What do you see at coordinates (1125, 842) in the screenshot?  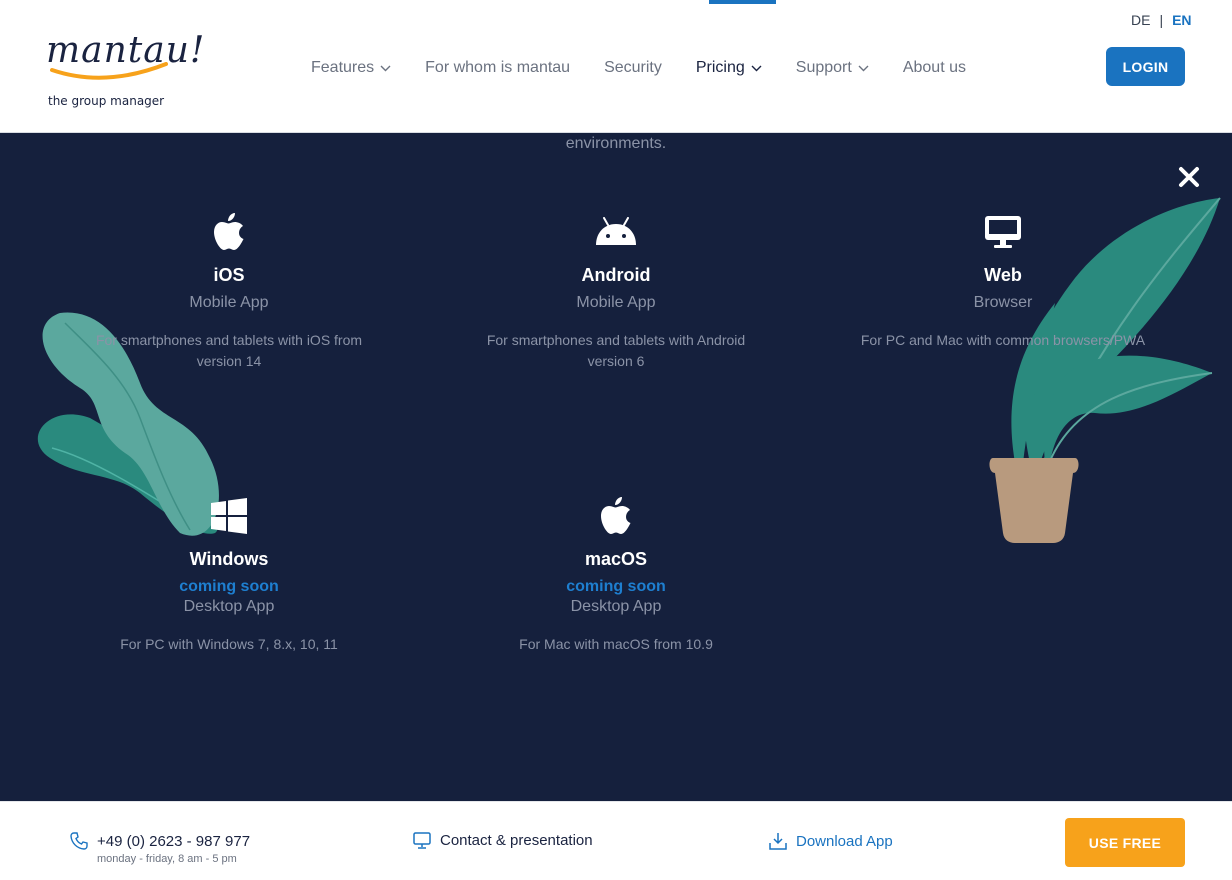 I see `use-free-button: USE FREE` at bounding box center [1125, 842].